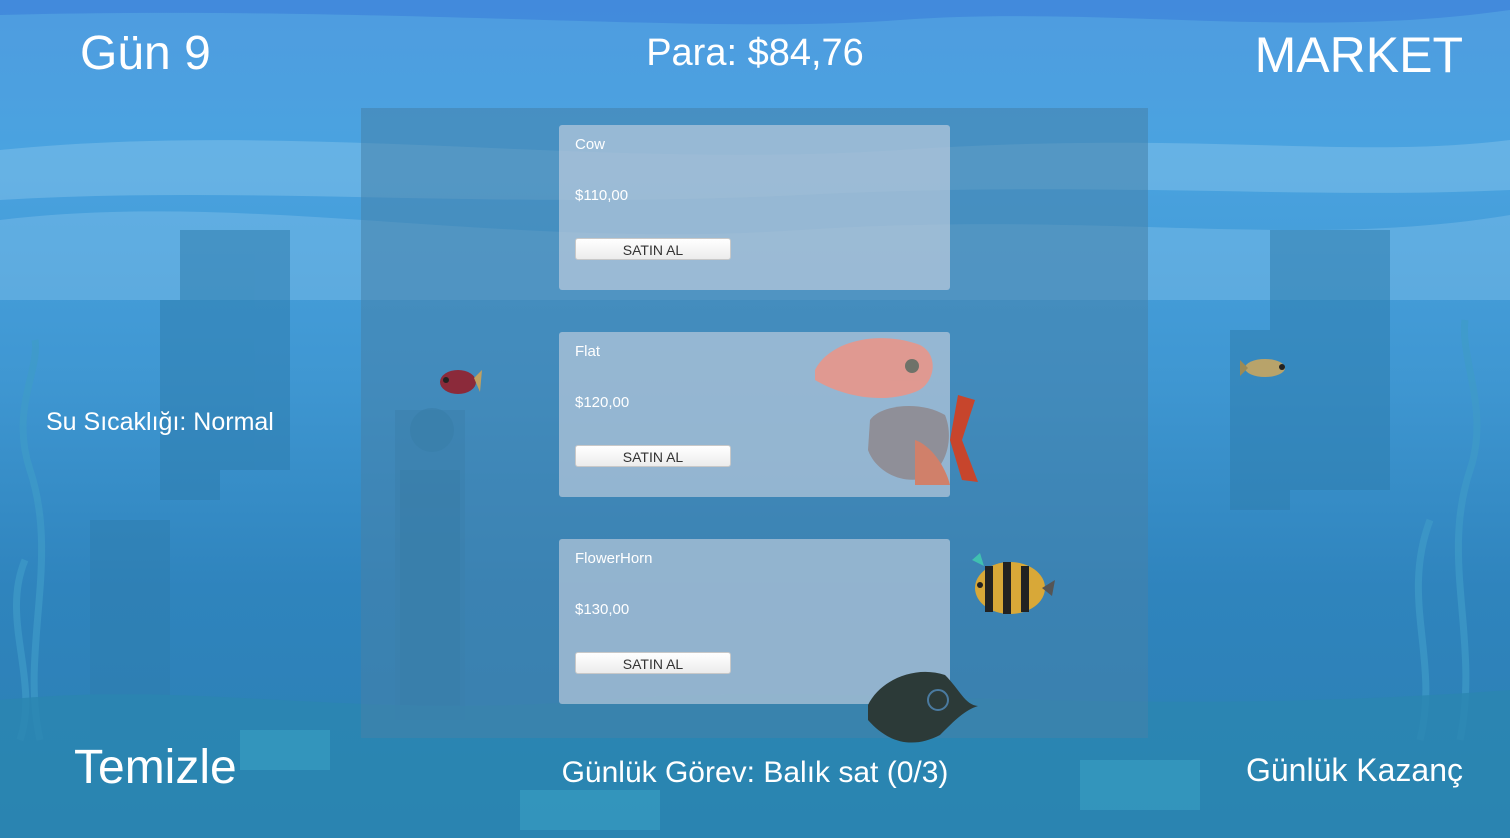 The width and height of the screenshot is (1510, 838). I want to click on striped-fish-sprite, so click(1013, 583).